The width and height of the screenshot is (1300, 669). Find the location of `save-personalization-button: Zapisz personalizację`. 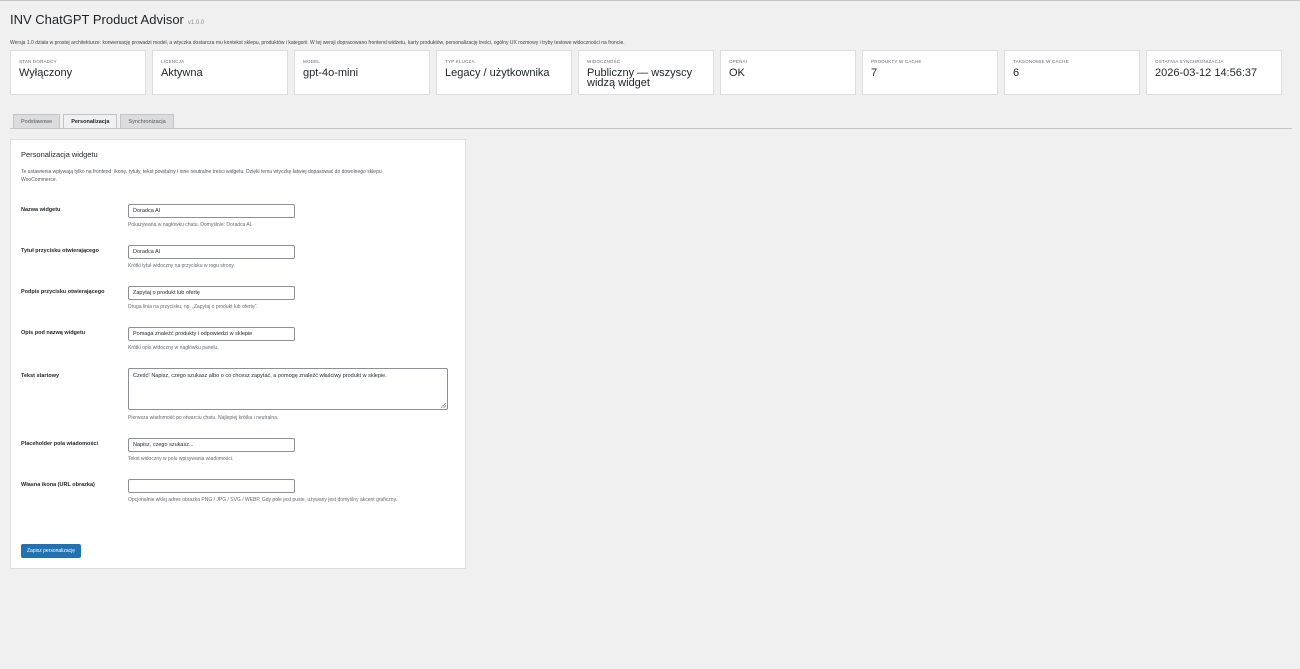

save-personalization-button: Zapisz personalizację is located at coordinates (51, 551).